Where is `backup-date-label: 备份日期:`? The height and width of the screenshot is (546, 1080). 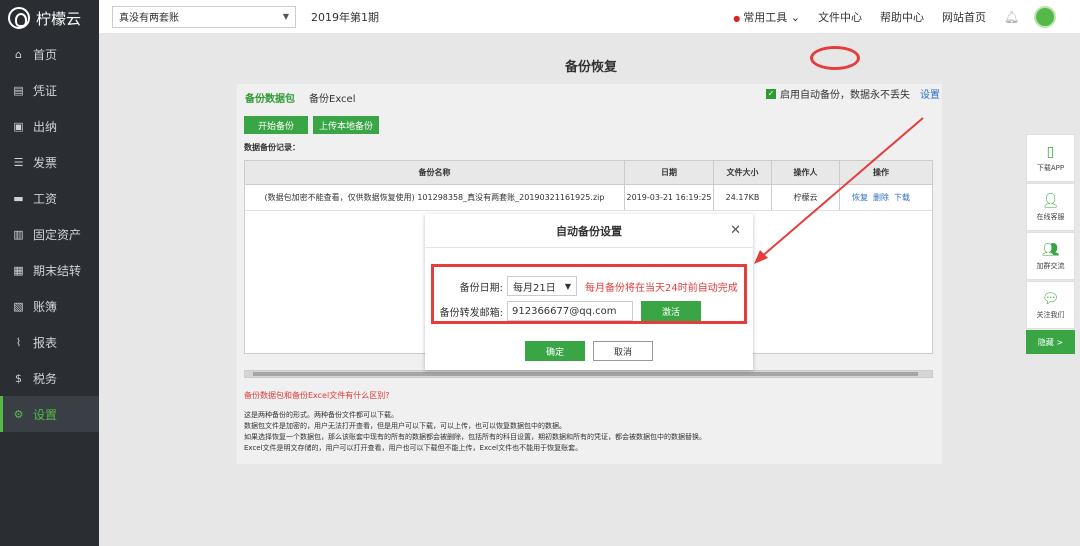
backup-date-label: 备份日期: is located at coordinates (481, 288).